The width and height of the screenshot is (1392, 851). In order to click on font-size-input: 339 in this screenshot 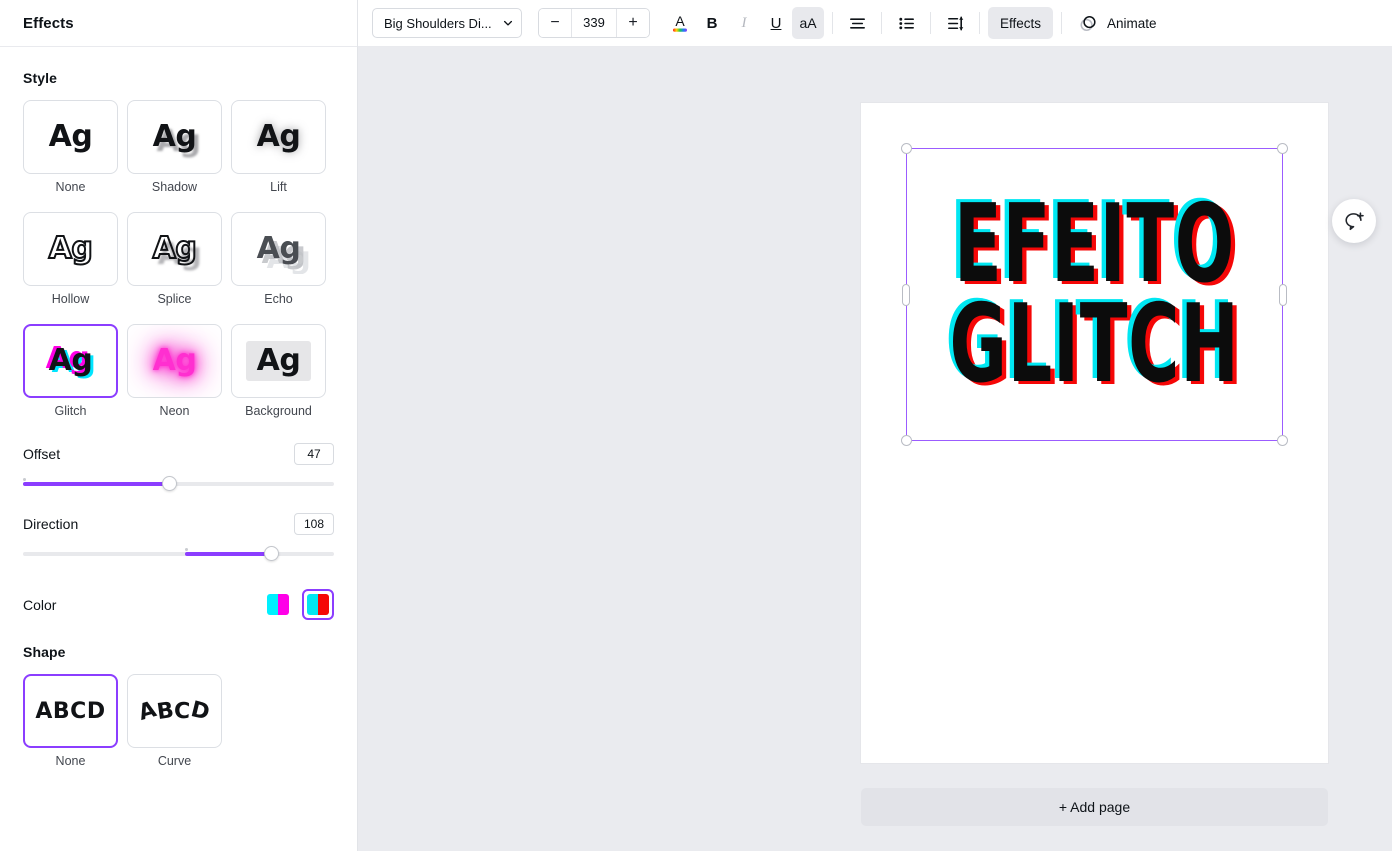, I will do `click(594, 23)`.